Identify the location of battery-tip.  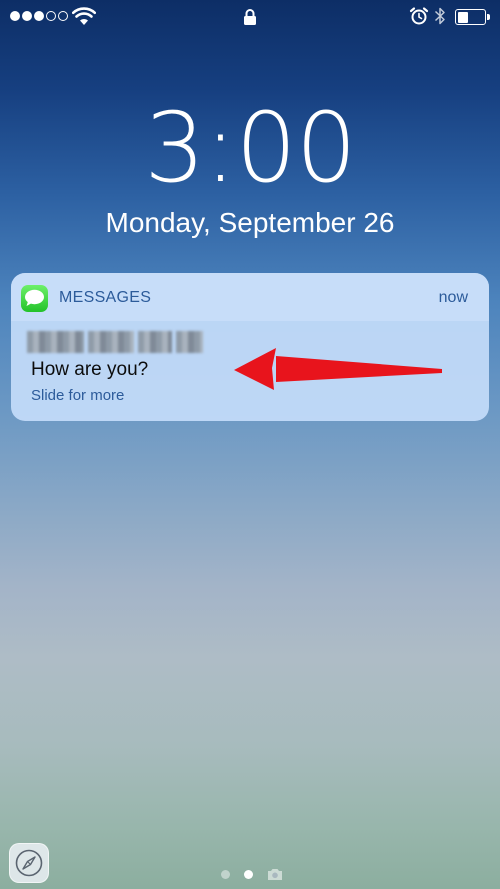
(488, 17).